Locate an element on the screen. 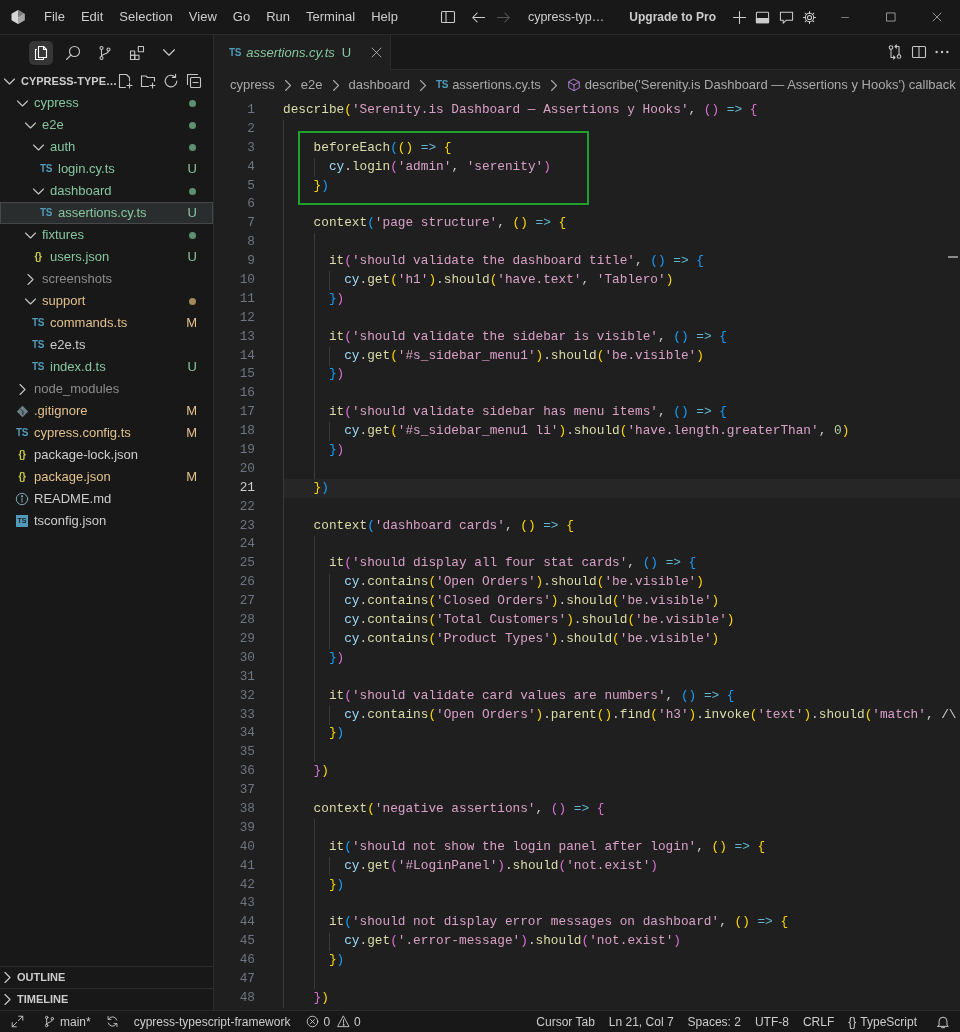 This screenshot has width=960, height=1032. line-number: 23 is located at coordinates (247, 525).